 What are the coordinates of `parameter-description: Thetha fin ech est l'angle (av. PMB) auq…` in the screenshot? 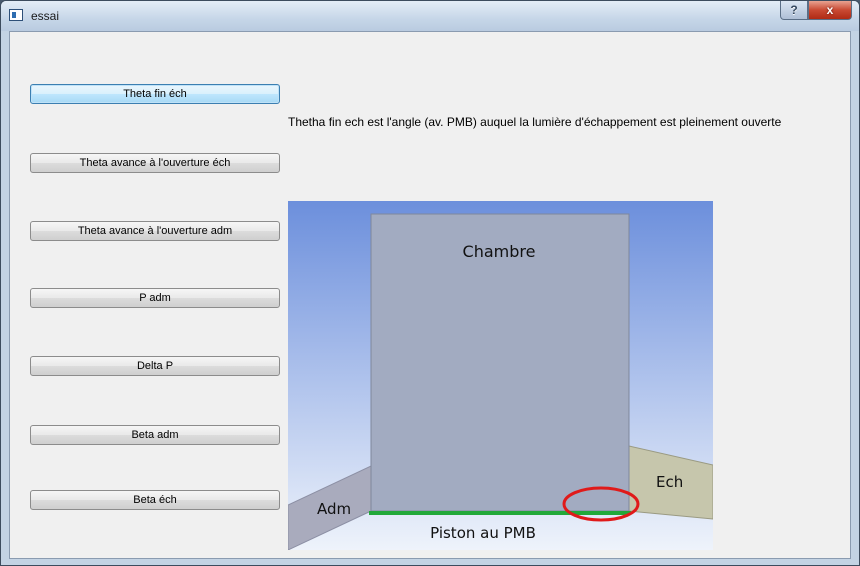 It's located at (535, 122).